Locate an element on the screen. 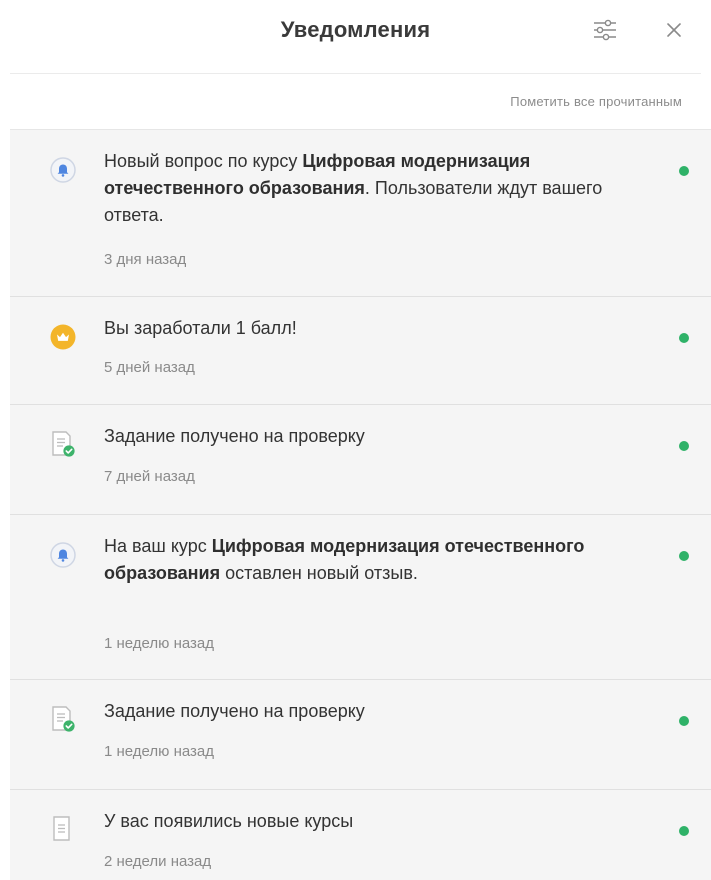 The image size is (711, 880). mark-all-read-link: Пометить все прочитанным is located at coordinates (596, 101).